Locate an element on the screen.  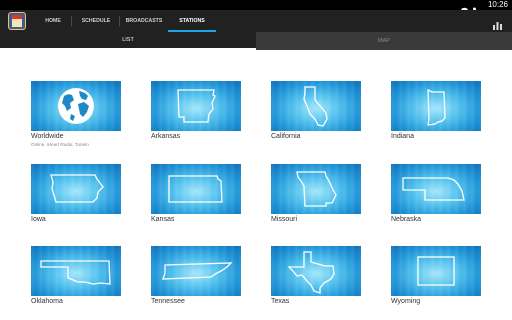
app-bar: HOME SCHEDULE BROADCASTS STATIONS is located at coordinates (256, 21).